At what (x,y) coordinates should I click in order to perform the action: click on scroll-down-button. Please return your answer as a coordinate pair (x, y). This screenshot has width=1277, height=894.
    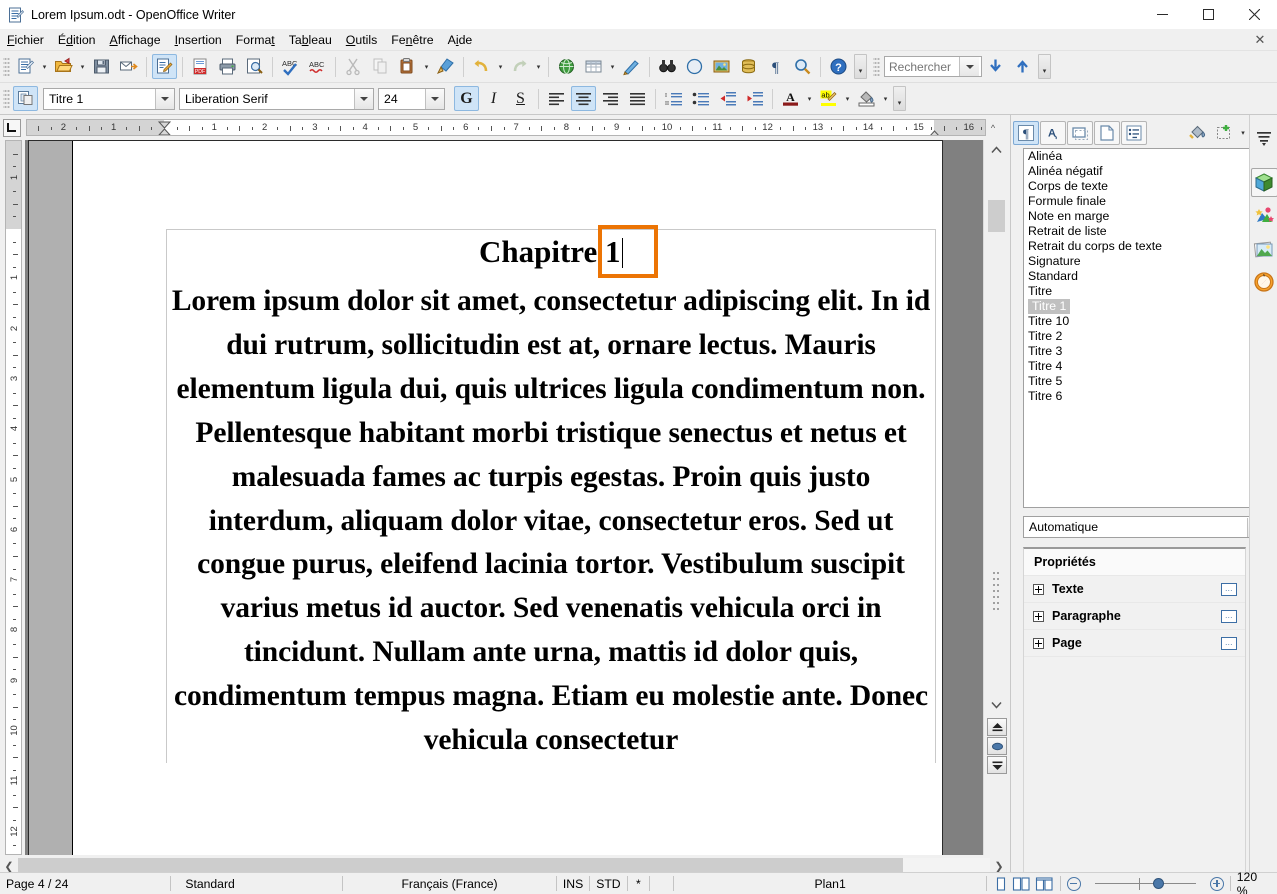
    Looking at the image, I should click on (996, 704).